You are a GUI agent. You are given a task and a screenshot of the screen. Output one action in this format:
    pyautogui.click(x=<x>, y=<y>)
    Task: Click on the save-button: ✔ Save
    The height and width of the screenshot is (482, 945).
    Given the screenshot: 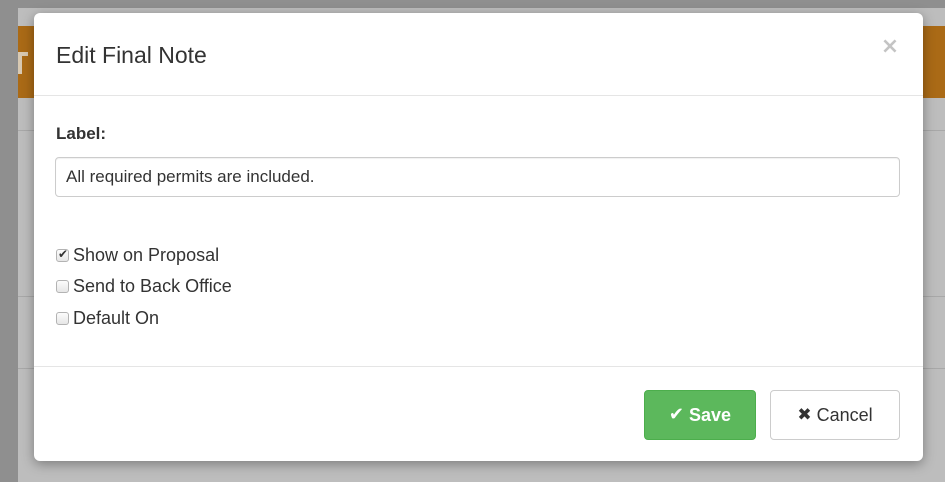 What is the action you would take?
    pyautogui.click(x=700, y=415)
    